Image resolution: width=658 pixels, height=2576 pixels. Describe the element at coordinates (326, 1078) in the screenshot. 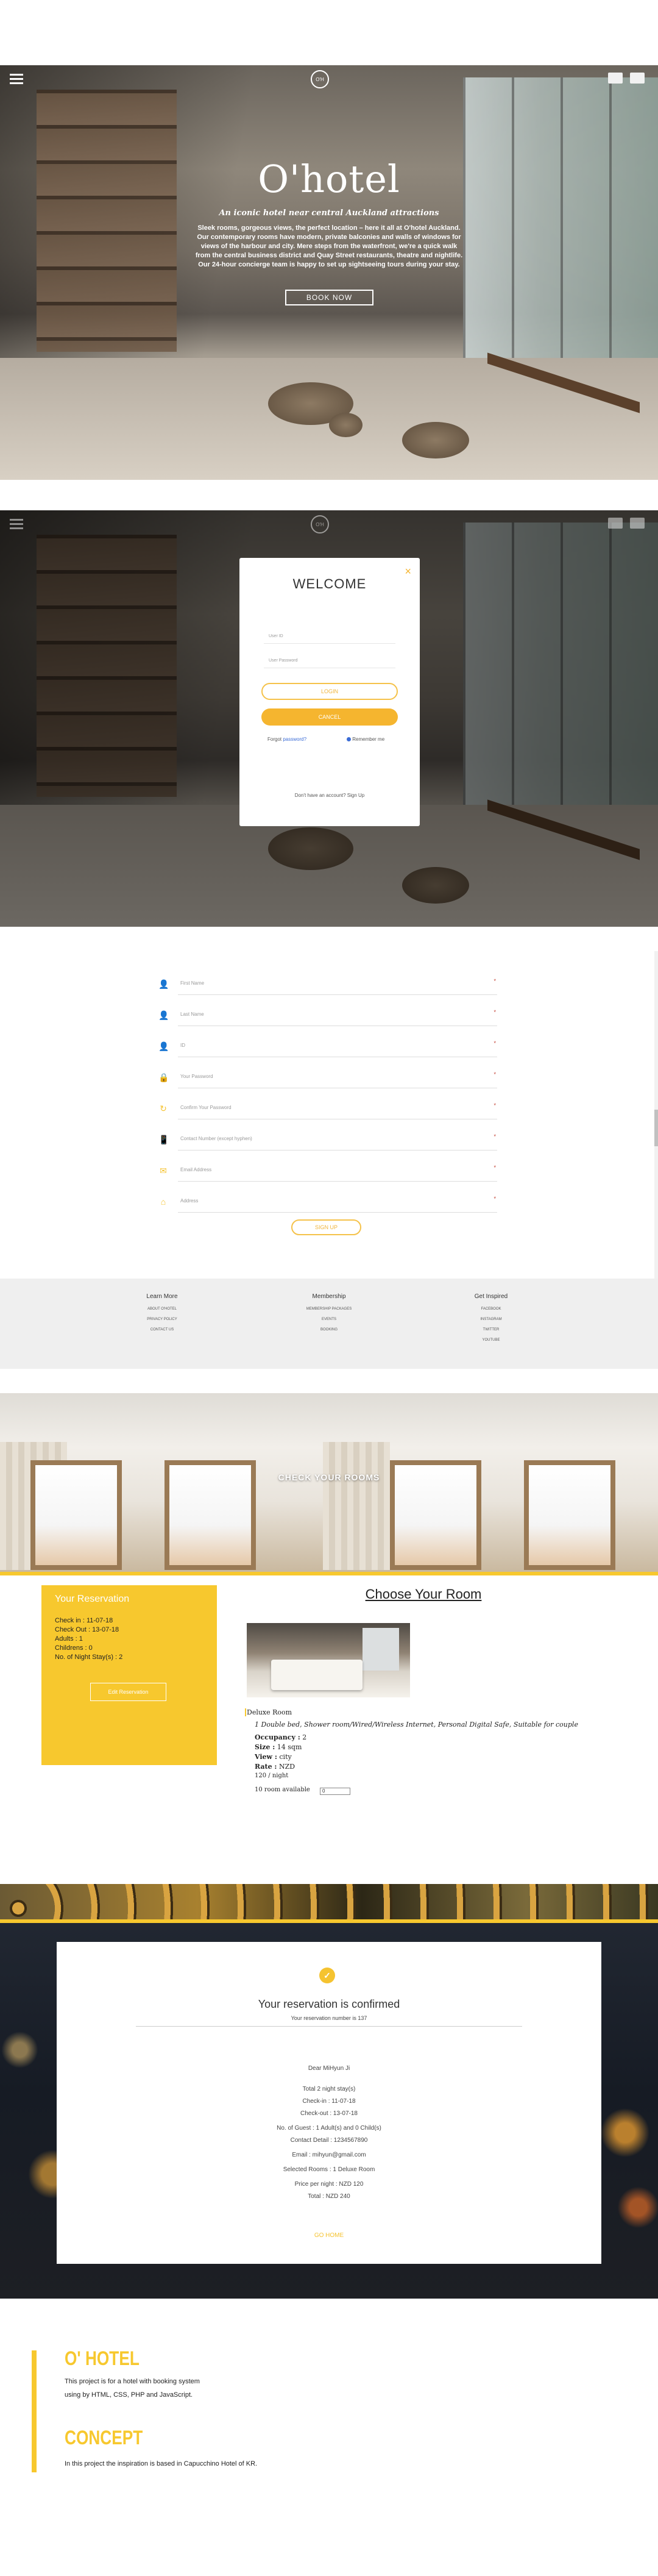

I see `signup-field: 🔒 Your Password *` at that location.